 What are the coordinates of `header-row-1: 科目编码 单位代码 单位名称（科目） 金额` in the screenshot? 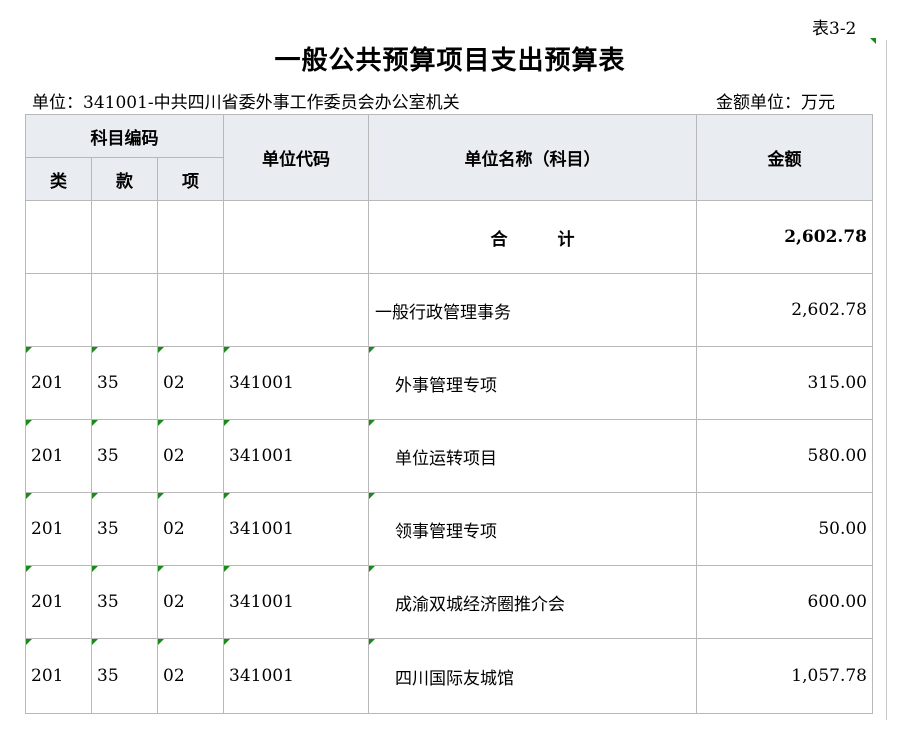 It's located at (449, 157).